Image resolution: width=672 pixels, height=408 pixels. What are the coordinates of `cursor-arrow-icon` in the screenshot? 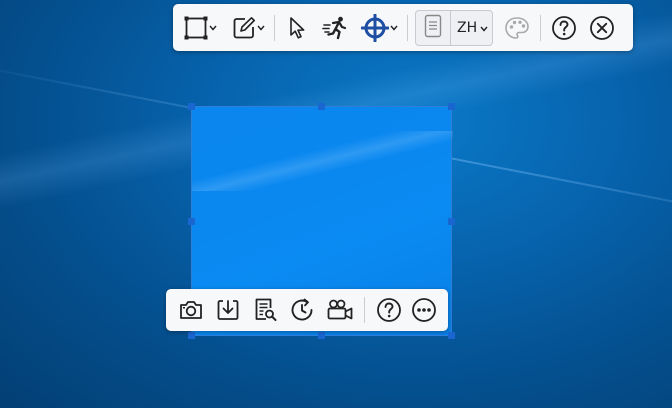 It's located at (297, 28).